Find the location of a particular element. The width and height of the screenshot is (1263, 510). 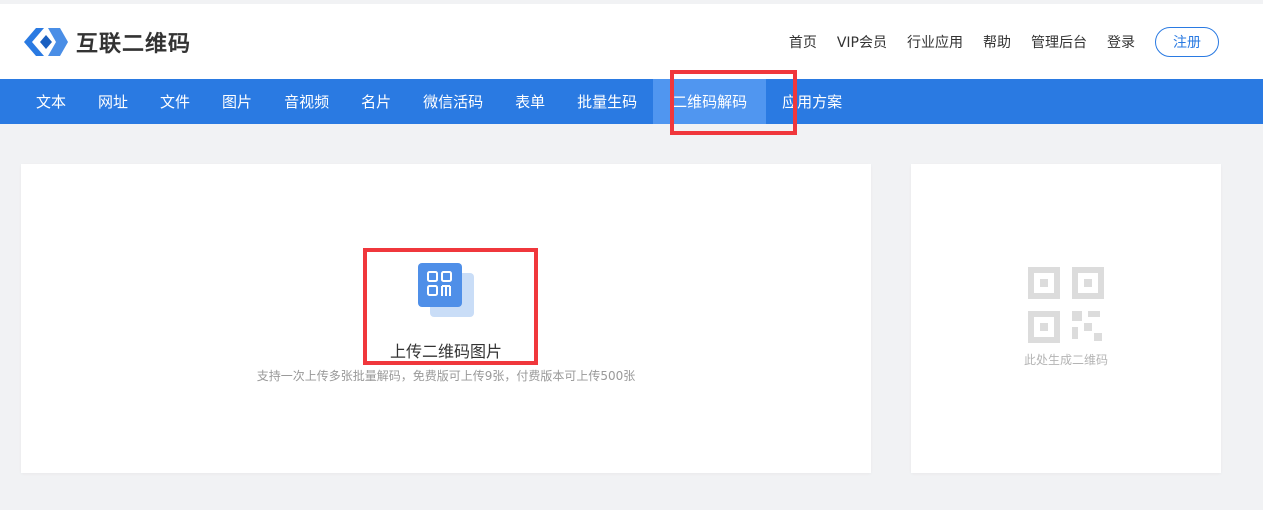

tab-solutions: 应用方案 is located at coordinates (812, 101).